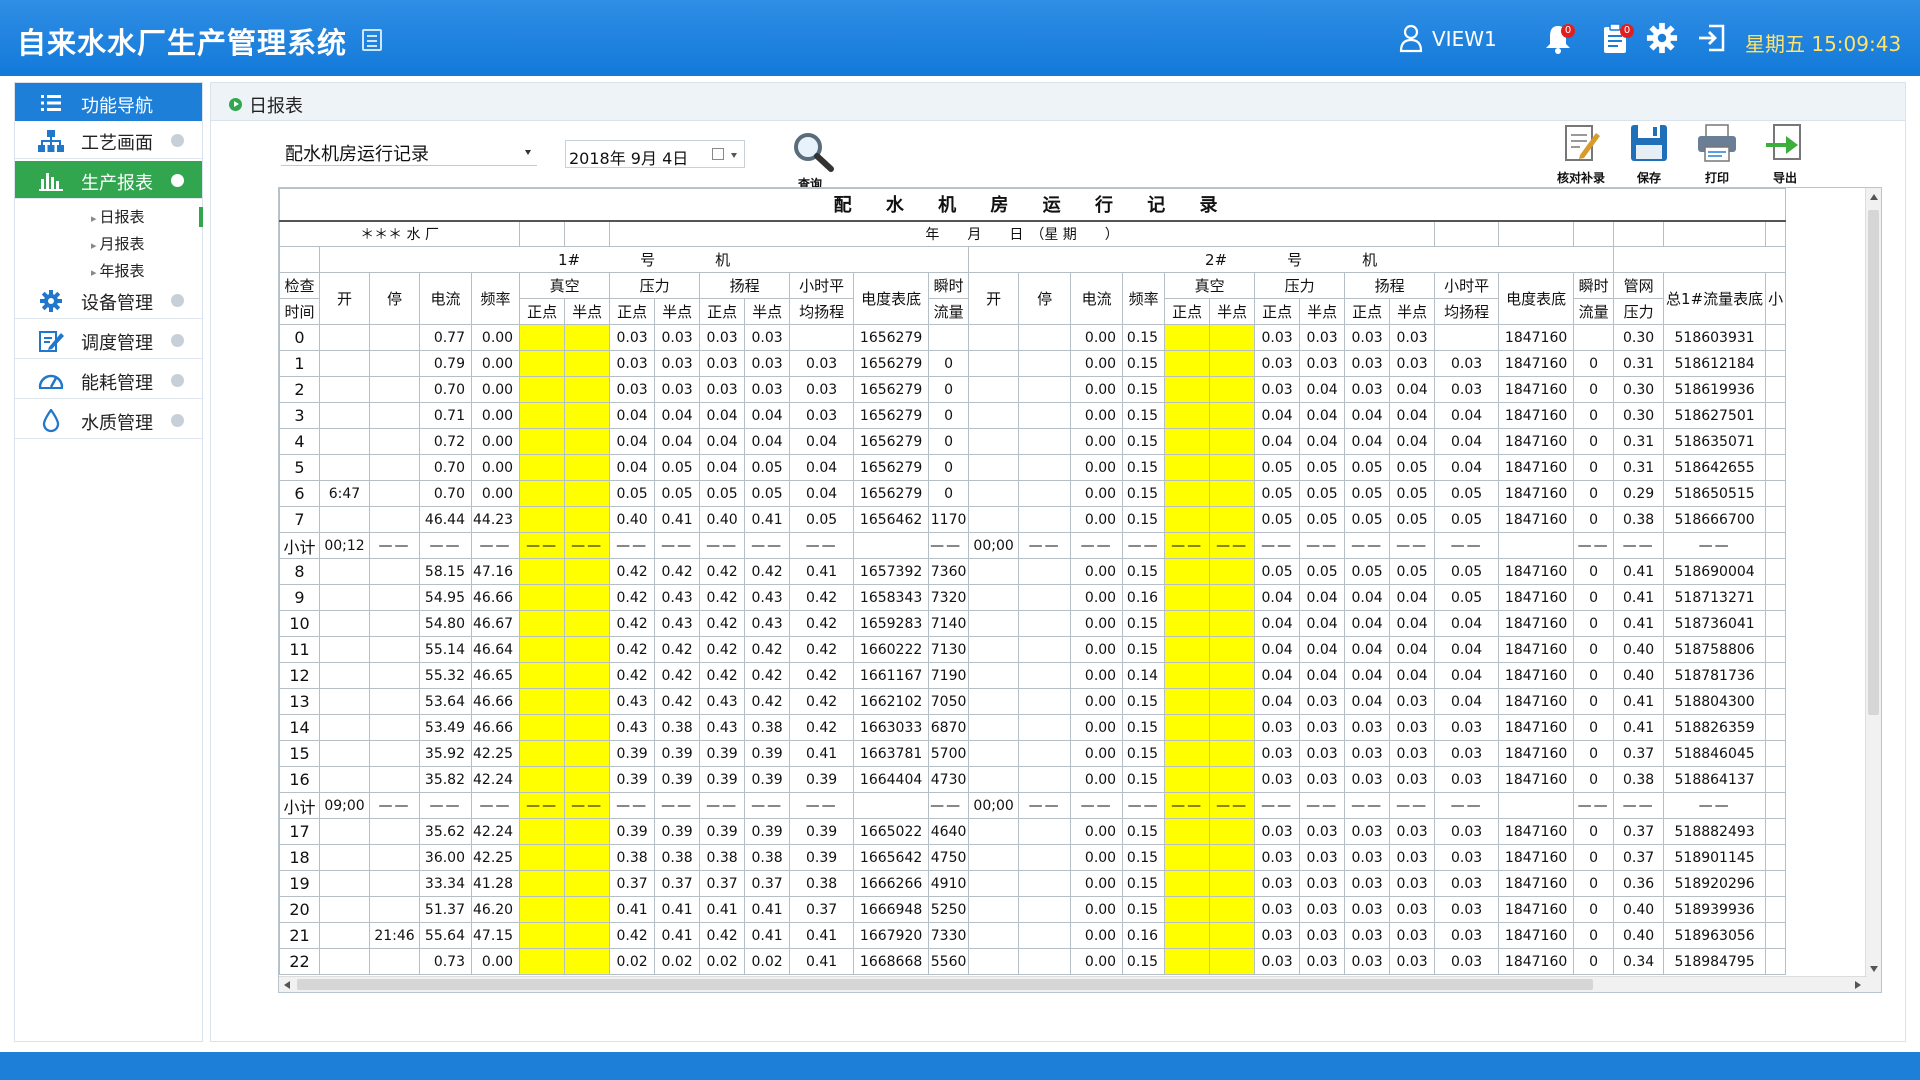 The image size is (1920, 1080). I want to click on table-cell: 0.40, so click(1639, 649).